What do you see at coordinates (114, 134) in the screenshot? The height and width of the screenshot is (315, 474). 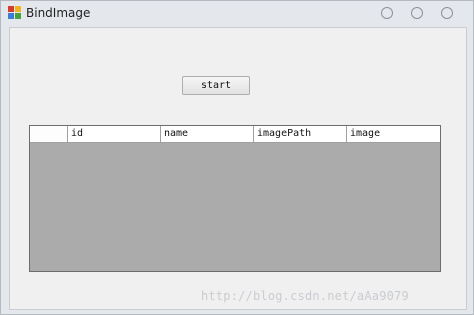 I see `column-header-id: id` at bounding box center [114, 134].